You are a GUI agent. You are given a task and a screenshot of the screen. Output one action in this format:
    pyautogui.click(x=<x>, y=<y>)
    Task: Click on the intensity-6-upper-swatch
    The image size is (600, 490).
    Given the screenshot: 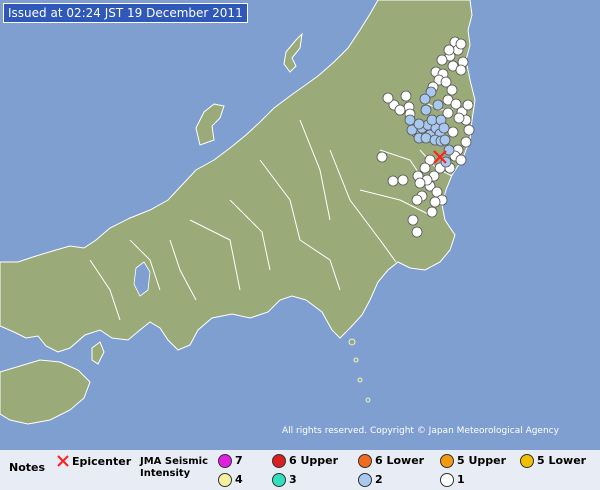 What is the action you would take?
    pyautogui.click(x=279, y=461)
    